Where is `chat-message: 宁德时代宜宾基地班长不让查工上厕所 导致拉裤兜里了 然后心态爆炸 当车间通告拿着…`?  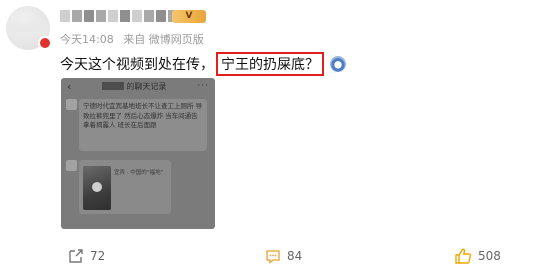
chat-message: 宁德时代宜宾基地班长不让查工上厕所 导致拉裤兜里了 然后心态爆炸 当车间通告拿着… is located at coordinates (143, 125).